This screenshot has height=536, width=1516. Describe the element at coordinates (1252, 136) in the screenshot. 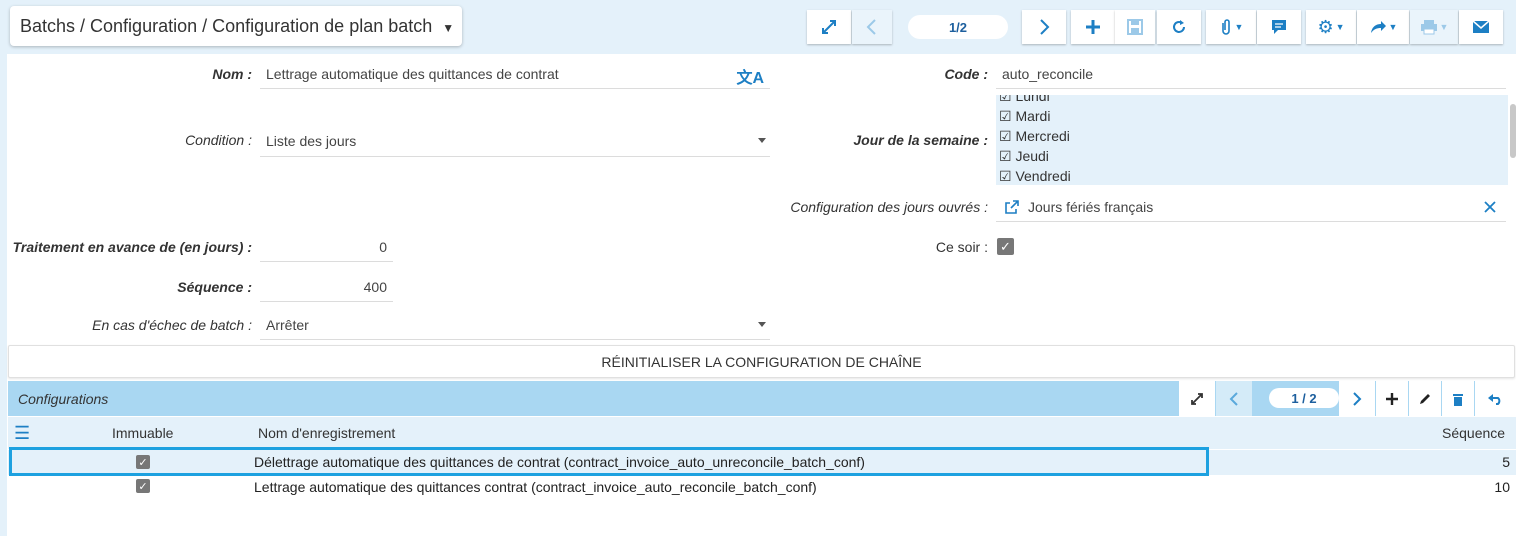

I see `day-item: ☑ Mercredi` at that location.